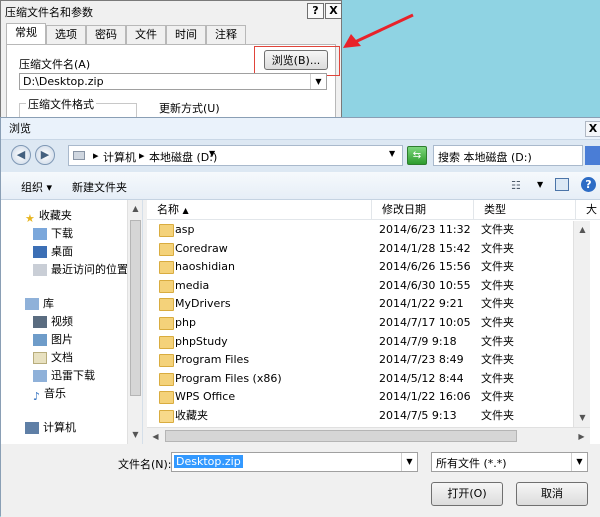 The width and height of the screenshot is (600, 517). What do you see at coordinates (99, 187) in the screenshot?
I see `new-folder-button: 新建文件夹` at bounding box center [99, 187].